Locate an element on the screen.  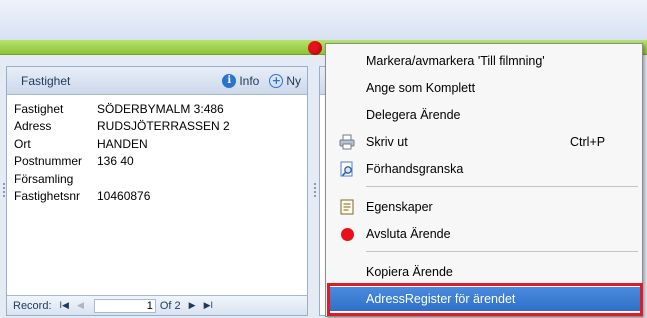
left-splitter-grip is located at coordinates (4, 190).